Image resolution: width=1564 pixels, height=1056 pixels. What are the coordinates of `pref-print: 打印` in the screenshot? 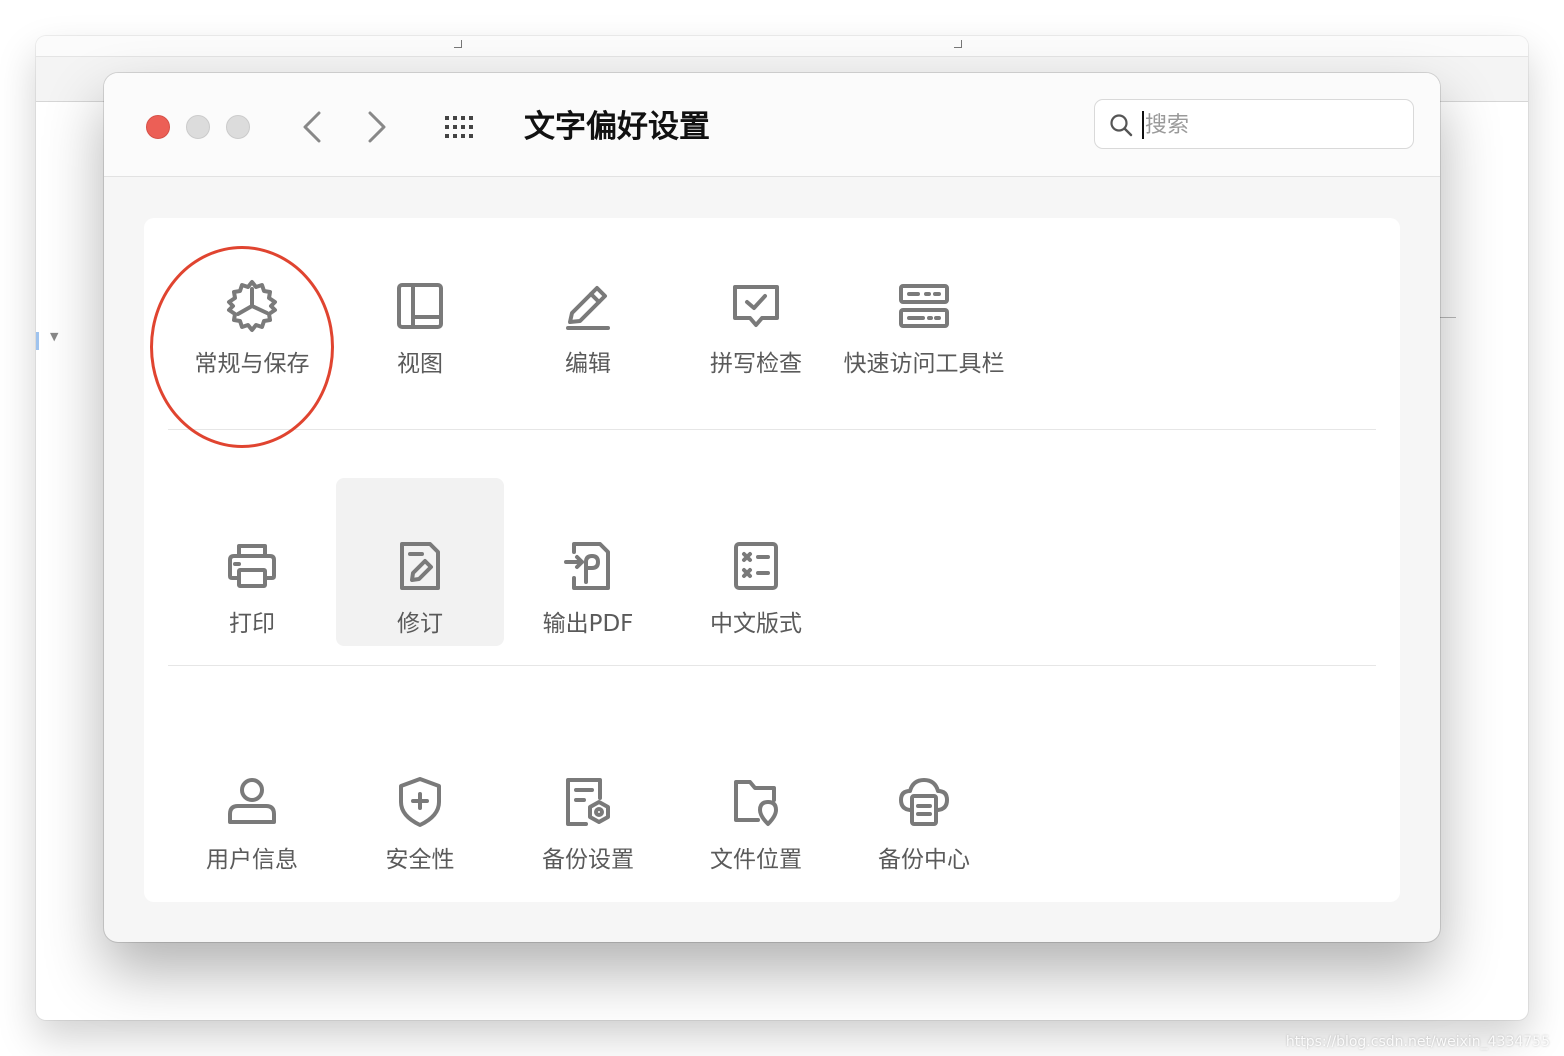 It's located at (252, 562).